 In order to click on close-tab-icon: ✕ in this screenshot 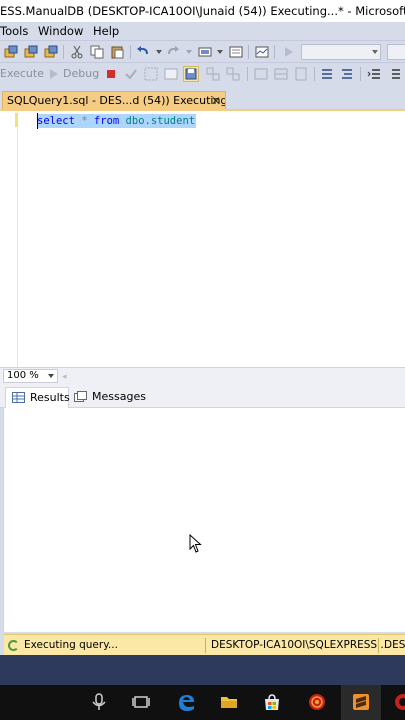, I will do `click(216, 101)`.